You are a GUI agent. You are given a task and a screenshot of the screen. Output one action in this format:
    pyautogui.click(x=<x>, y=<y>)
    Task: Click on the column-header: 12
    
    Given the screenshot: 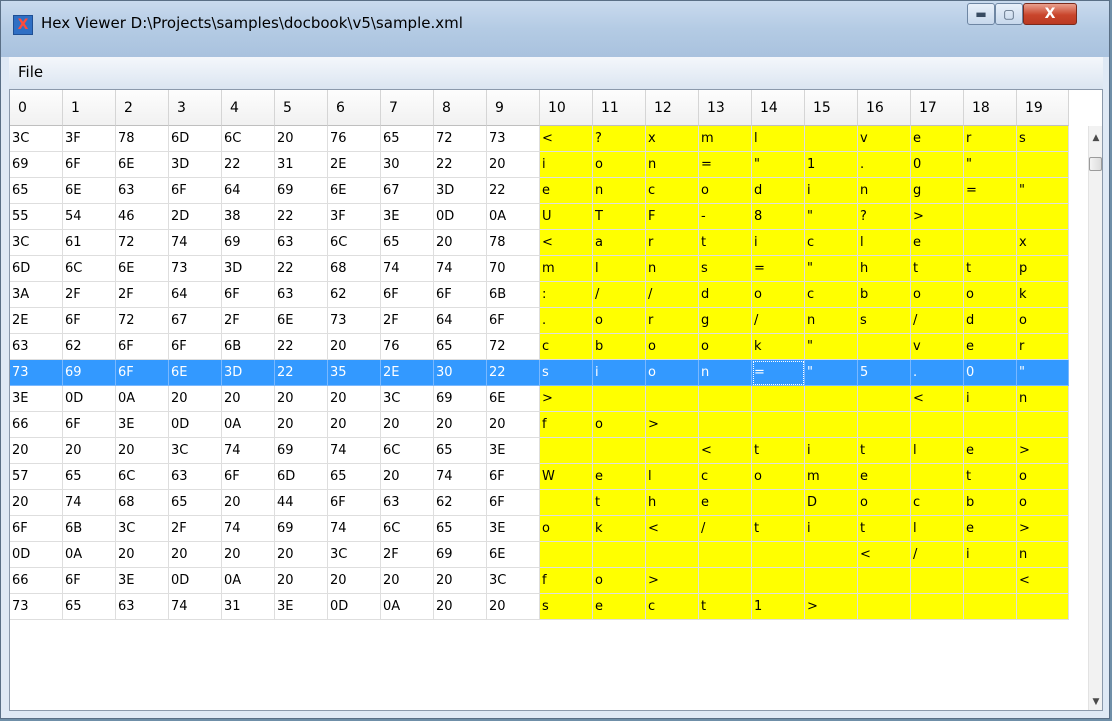 What is the action you would take?
    pyautogui.click(x=672, y=108)
    